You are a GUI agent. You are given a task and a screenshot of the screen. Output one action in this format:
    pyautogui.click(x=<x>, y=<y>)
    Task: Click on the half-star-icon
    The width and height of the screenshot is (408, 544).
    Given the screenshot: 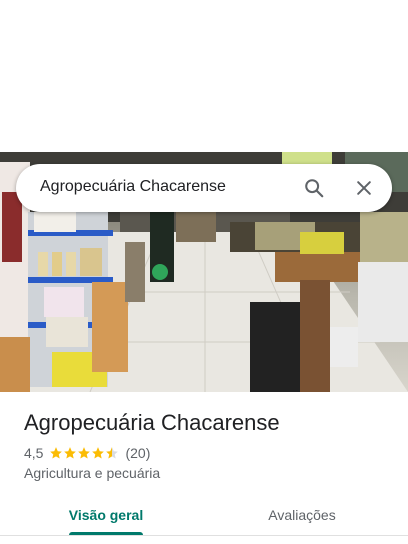 What is the action you would take?
    pyautogui.click(x=112, y=453)
    